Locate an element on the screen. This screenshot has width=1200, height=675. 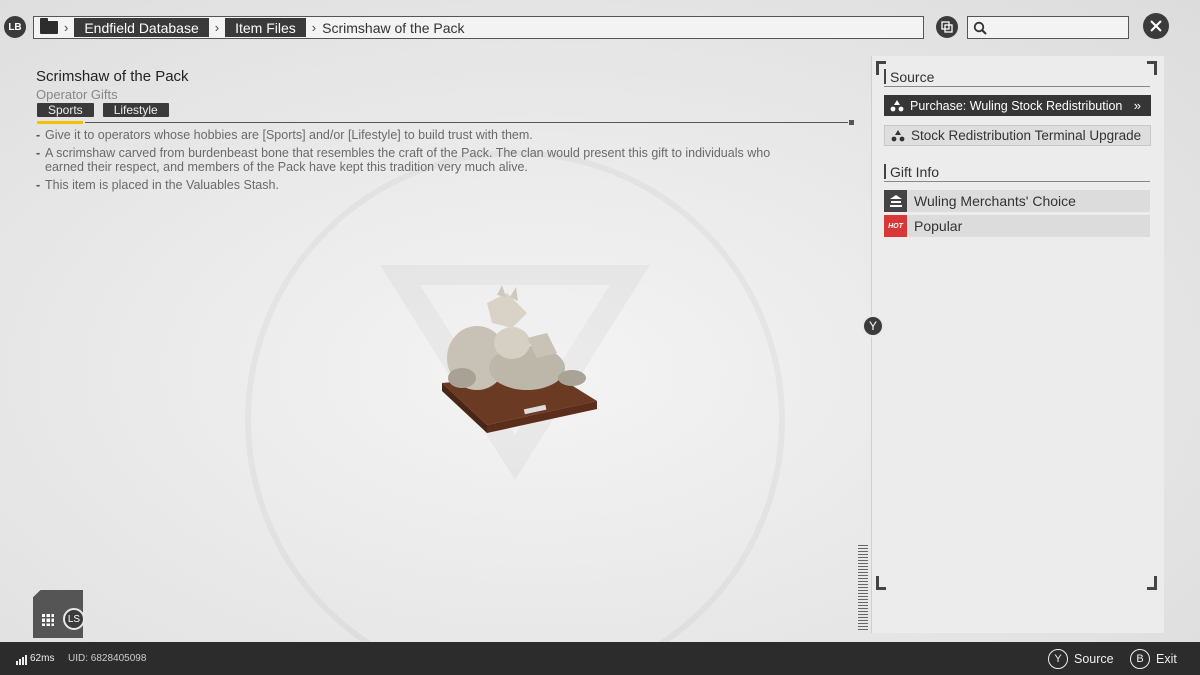
source-button-label: Source is located at coordinates (1094, 659).